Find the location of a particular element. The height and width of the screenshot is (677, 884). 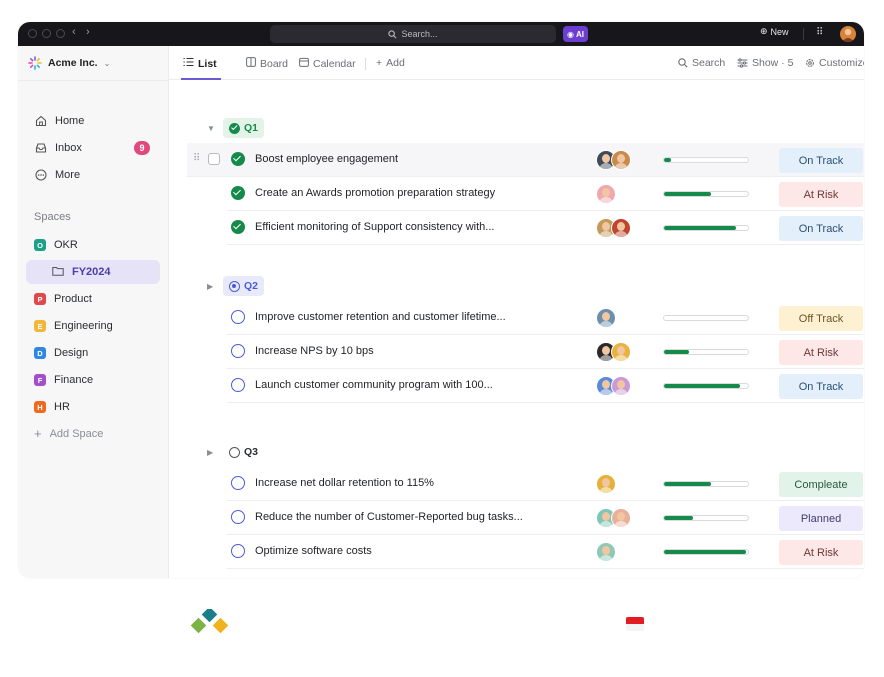

apps-grid-icon: ⠿ is located at coordinates (819, 32).